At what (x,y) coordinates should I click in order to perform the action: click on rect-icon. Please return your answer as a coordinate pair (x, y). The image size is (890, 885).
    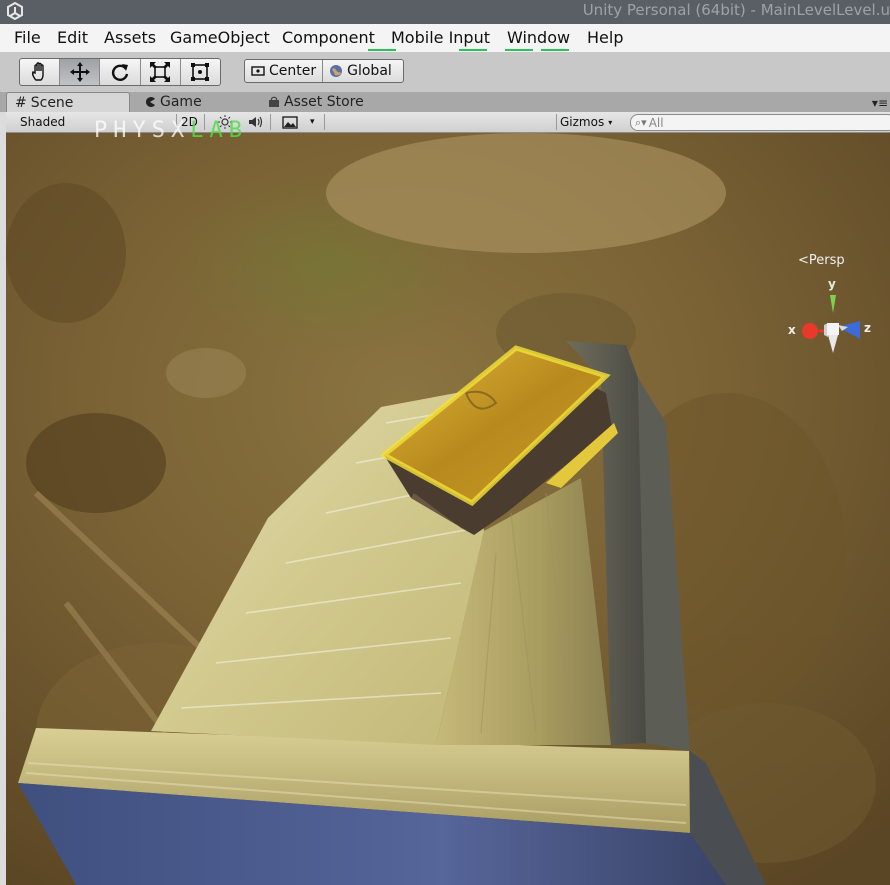
    Looking at the image, I should click on (200, 72).